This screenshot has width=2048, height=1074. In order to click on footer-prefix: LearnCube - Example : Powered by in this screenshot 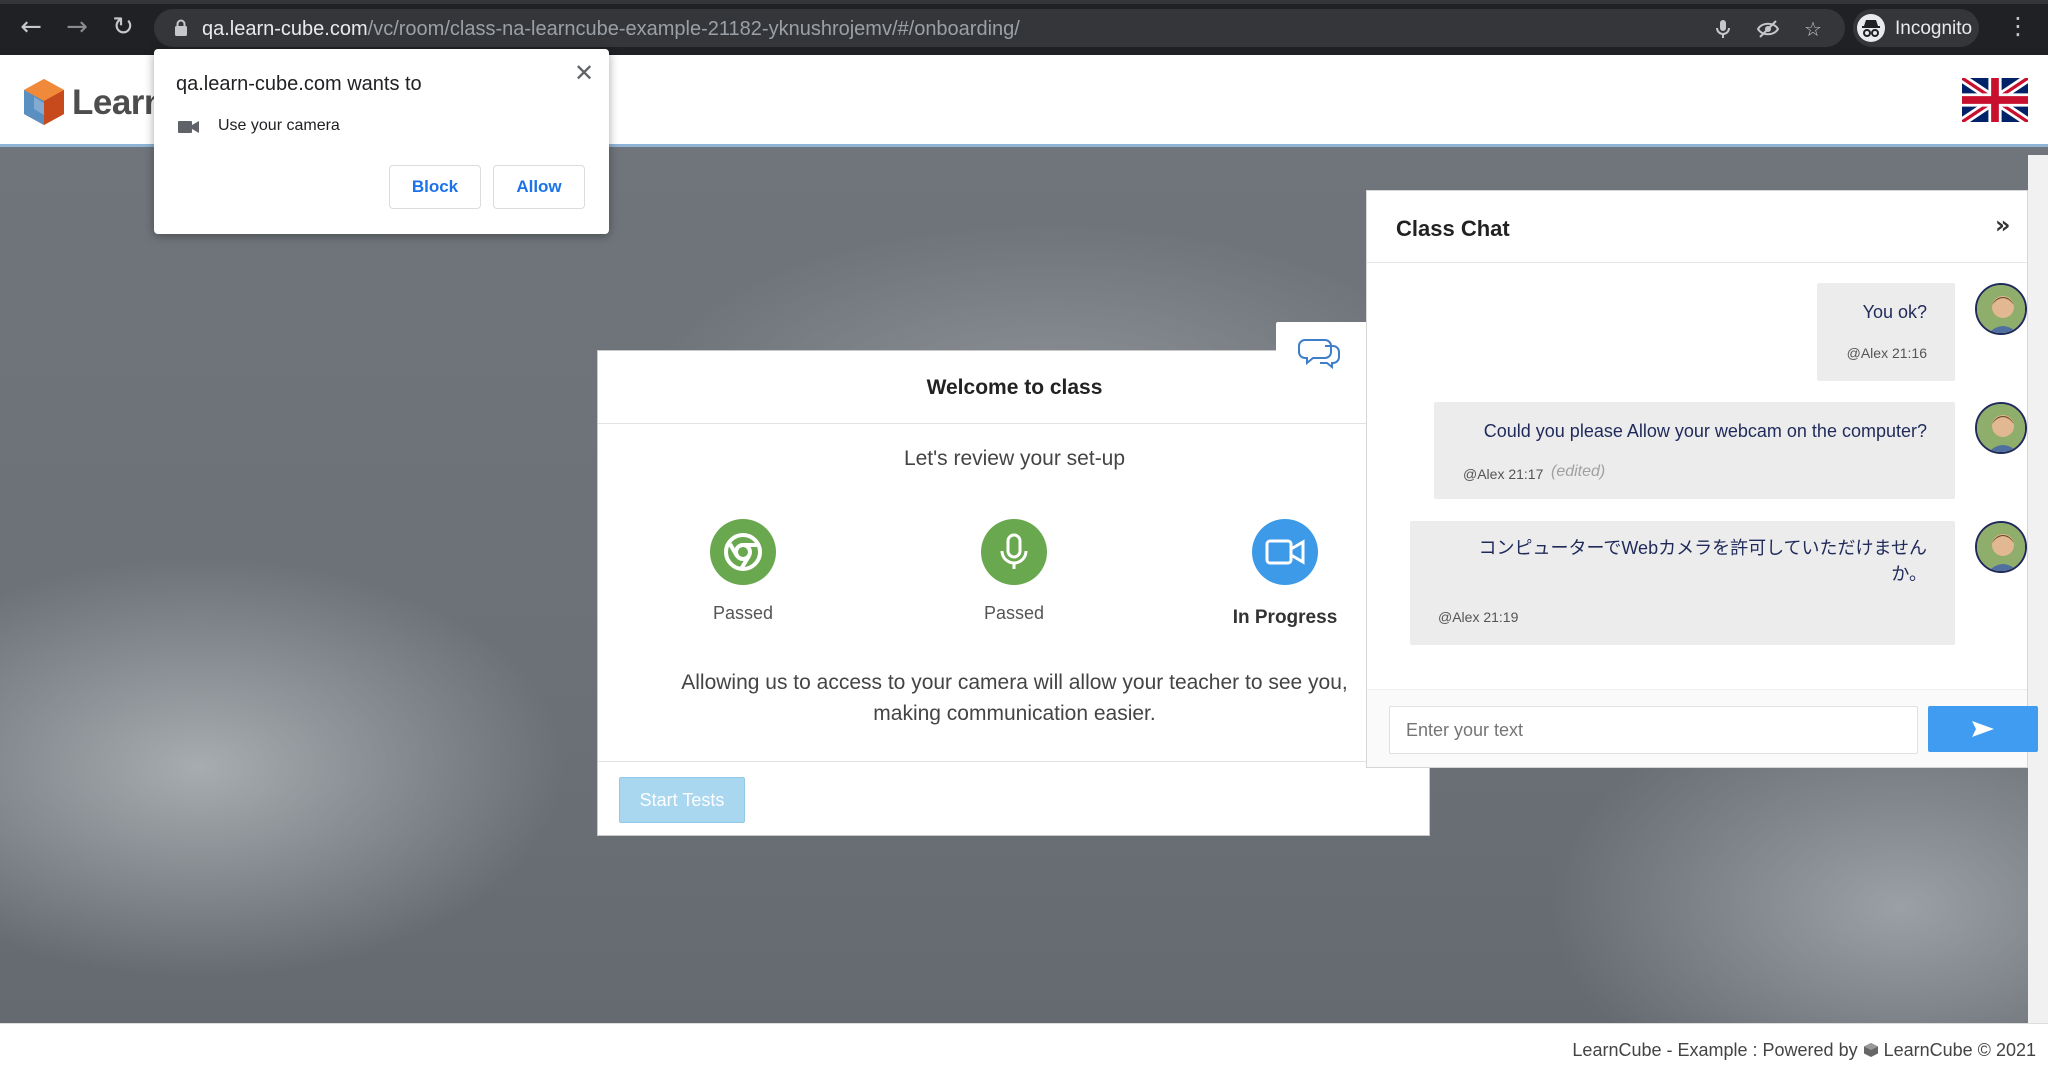, I will do `click(1715, 1050)`.